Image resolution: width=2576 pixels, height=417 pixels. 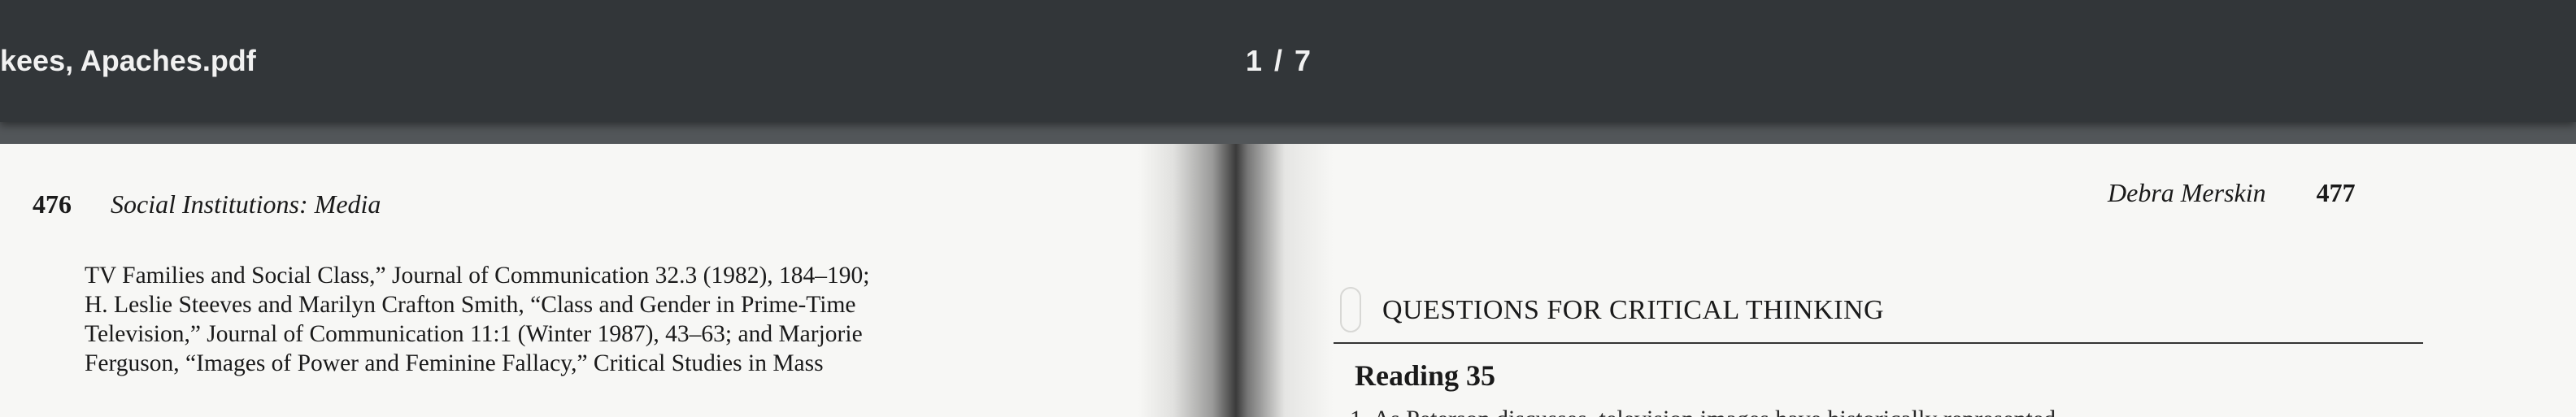 What do you see at coordinates (246, 204) in the screenshot?
I see `left-running-head: Social Institutions: Media` at bounding box center [246, 204].